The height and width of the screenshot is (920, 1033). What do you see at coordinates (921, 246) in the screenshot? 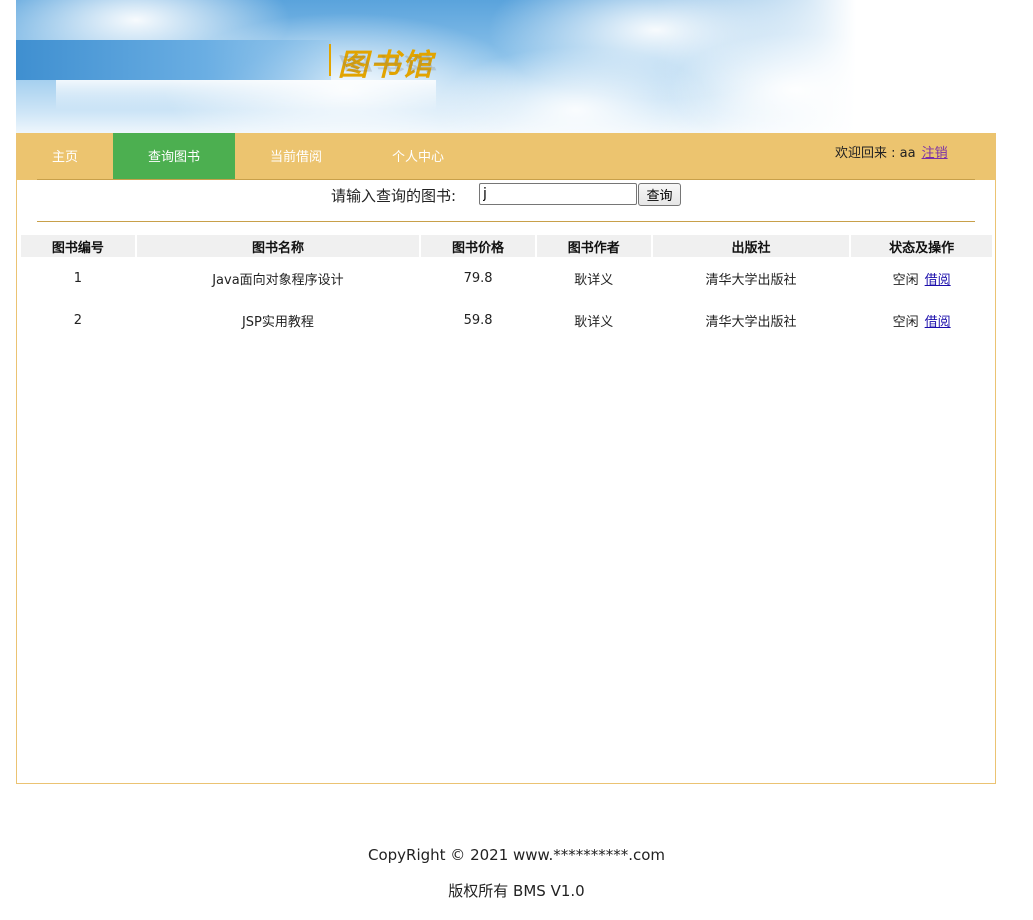
I see `column-header-status: 状态及操作` at bounding box center [921, 246].